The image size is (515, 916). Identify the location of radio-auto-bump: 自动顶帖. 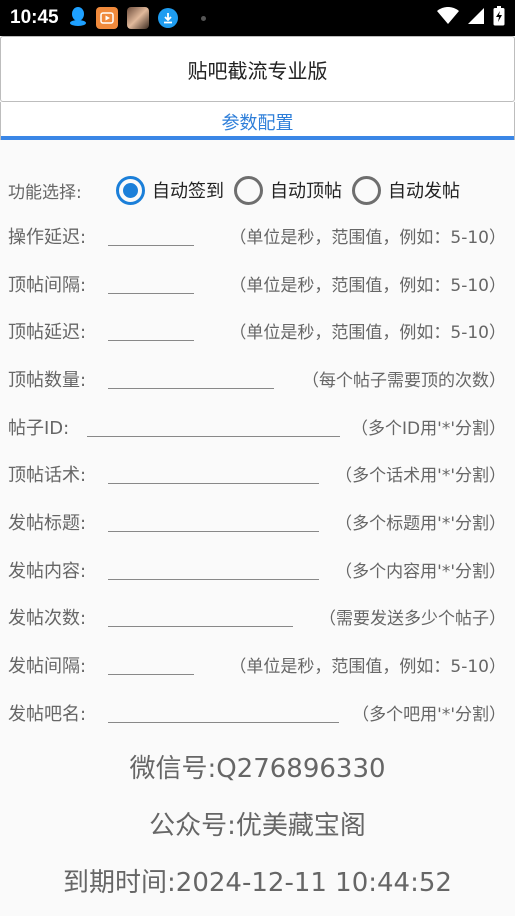
(288, 190).